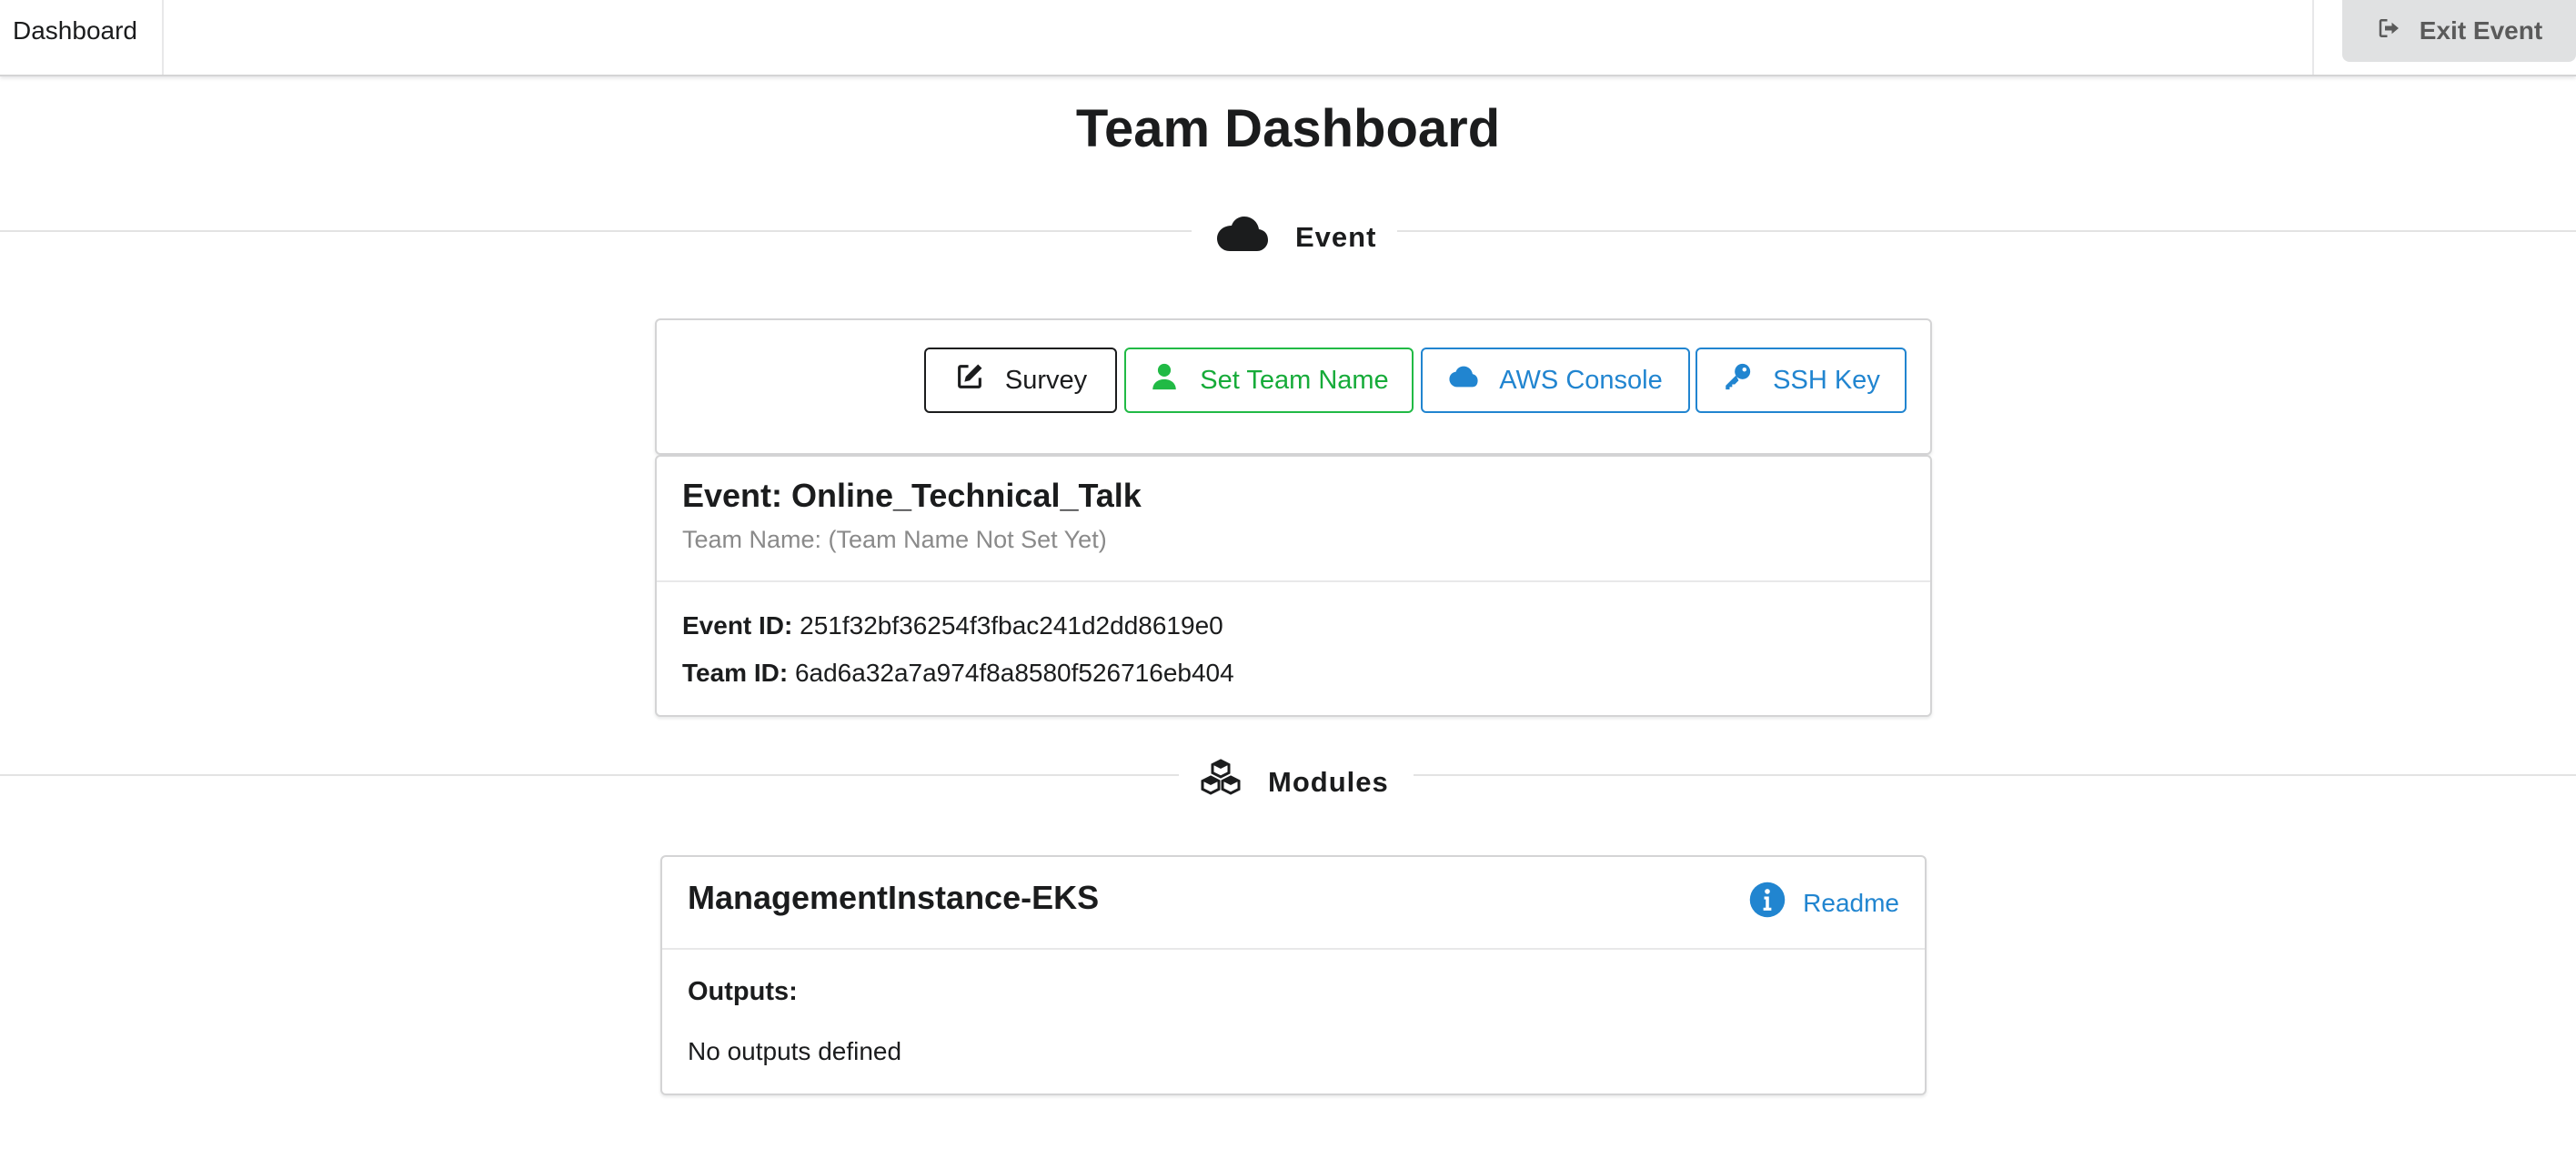 The width and height of the screenshot is (2576, 1159). I want to click on dashboard-menu-item: Dashboard, so click(82, 37).